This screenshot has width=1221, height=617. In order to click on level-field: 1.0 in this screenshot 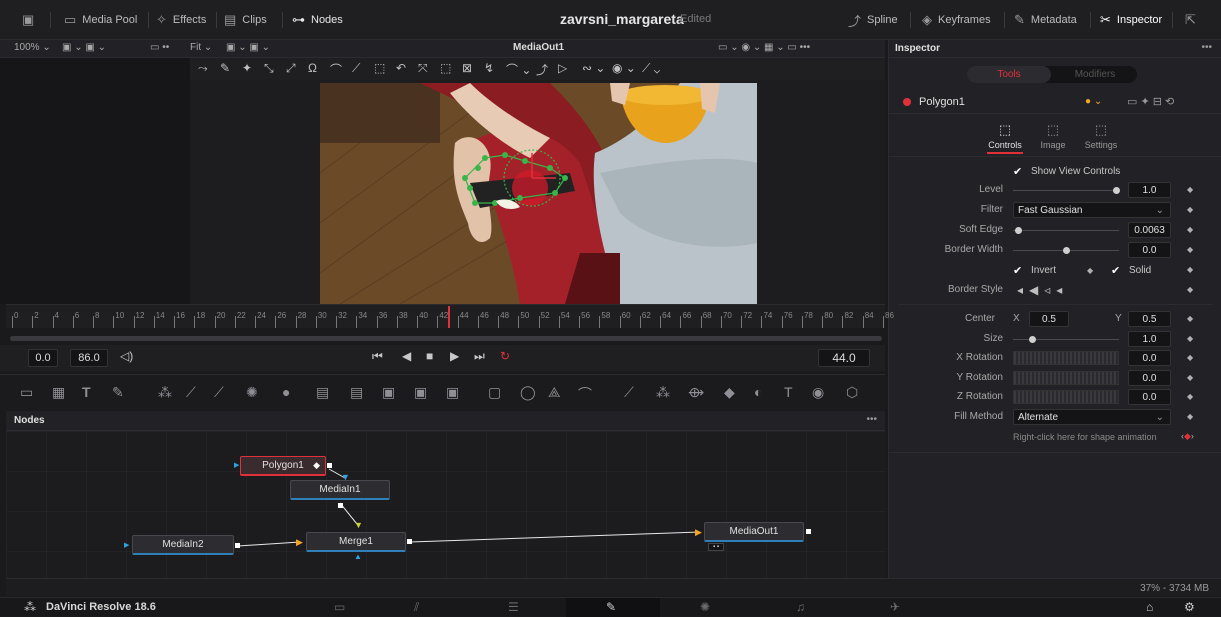, I will do `click(1149, 190)`.